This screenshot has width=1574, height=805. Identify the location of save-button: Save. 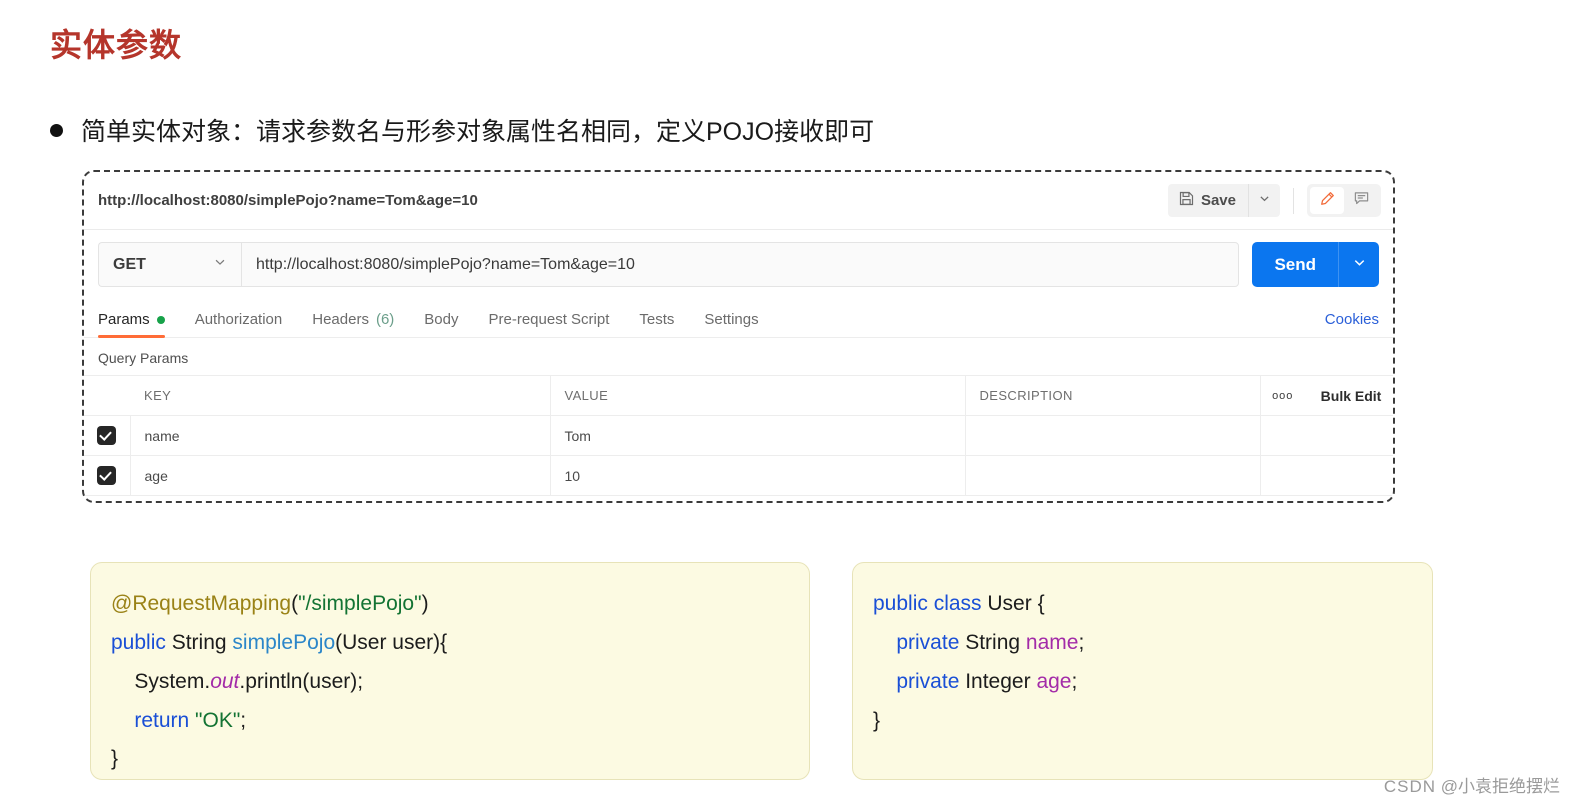
(1208, 200).